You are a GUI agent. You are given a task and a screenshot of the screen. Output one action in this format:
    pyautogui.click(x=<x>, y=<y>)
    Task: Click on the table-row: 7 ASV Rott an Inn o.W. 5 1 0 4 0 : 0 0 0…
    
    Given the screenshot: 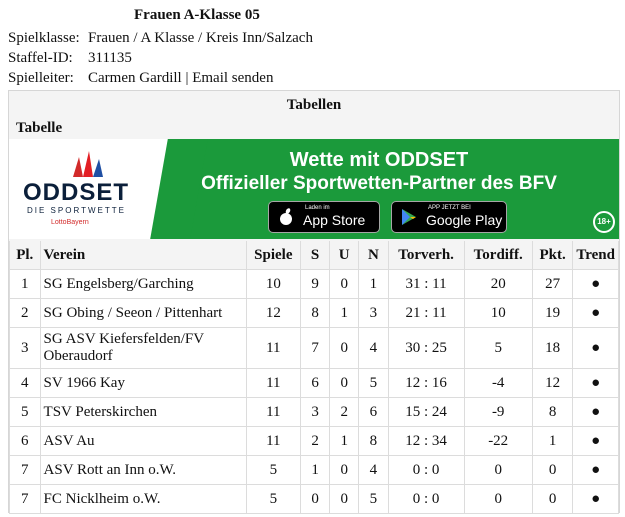 What is the action you would take?
    pyautogui.click(x=314, y=470)
    